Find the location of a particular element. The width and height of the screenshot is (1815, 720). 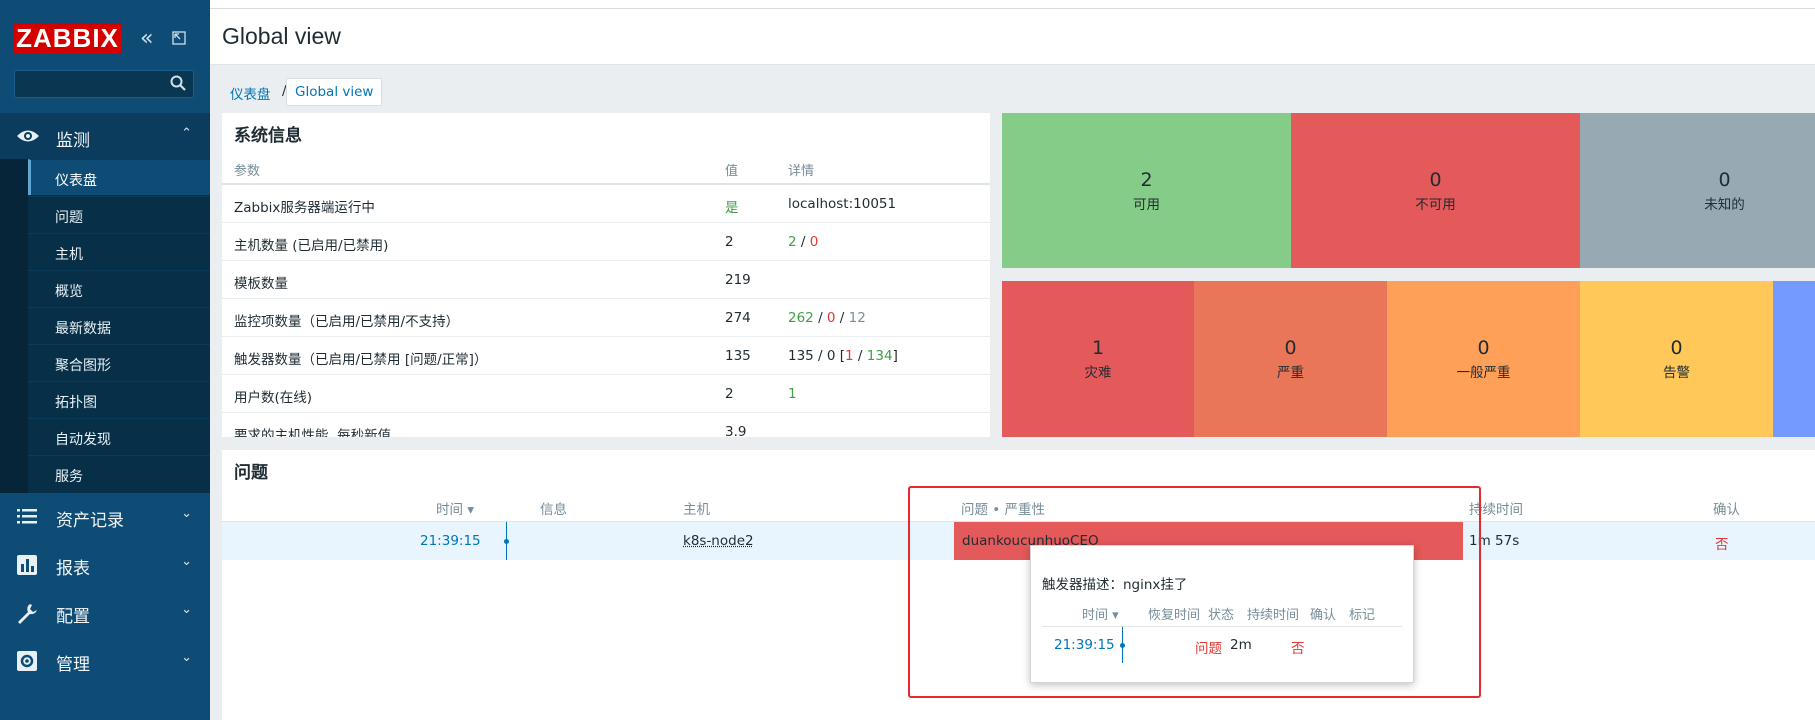

value-cell: 3.9 is located at coordinates (736, 430).